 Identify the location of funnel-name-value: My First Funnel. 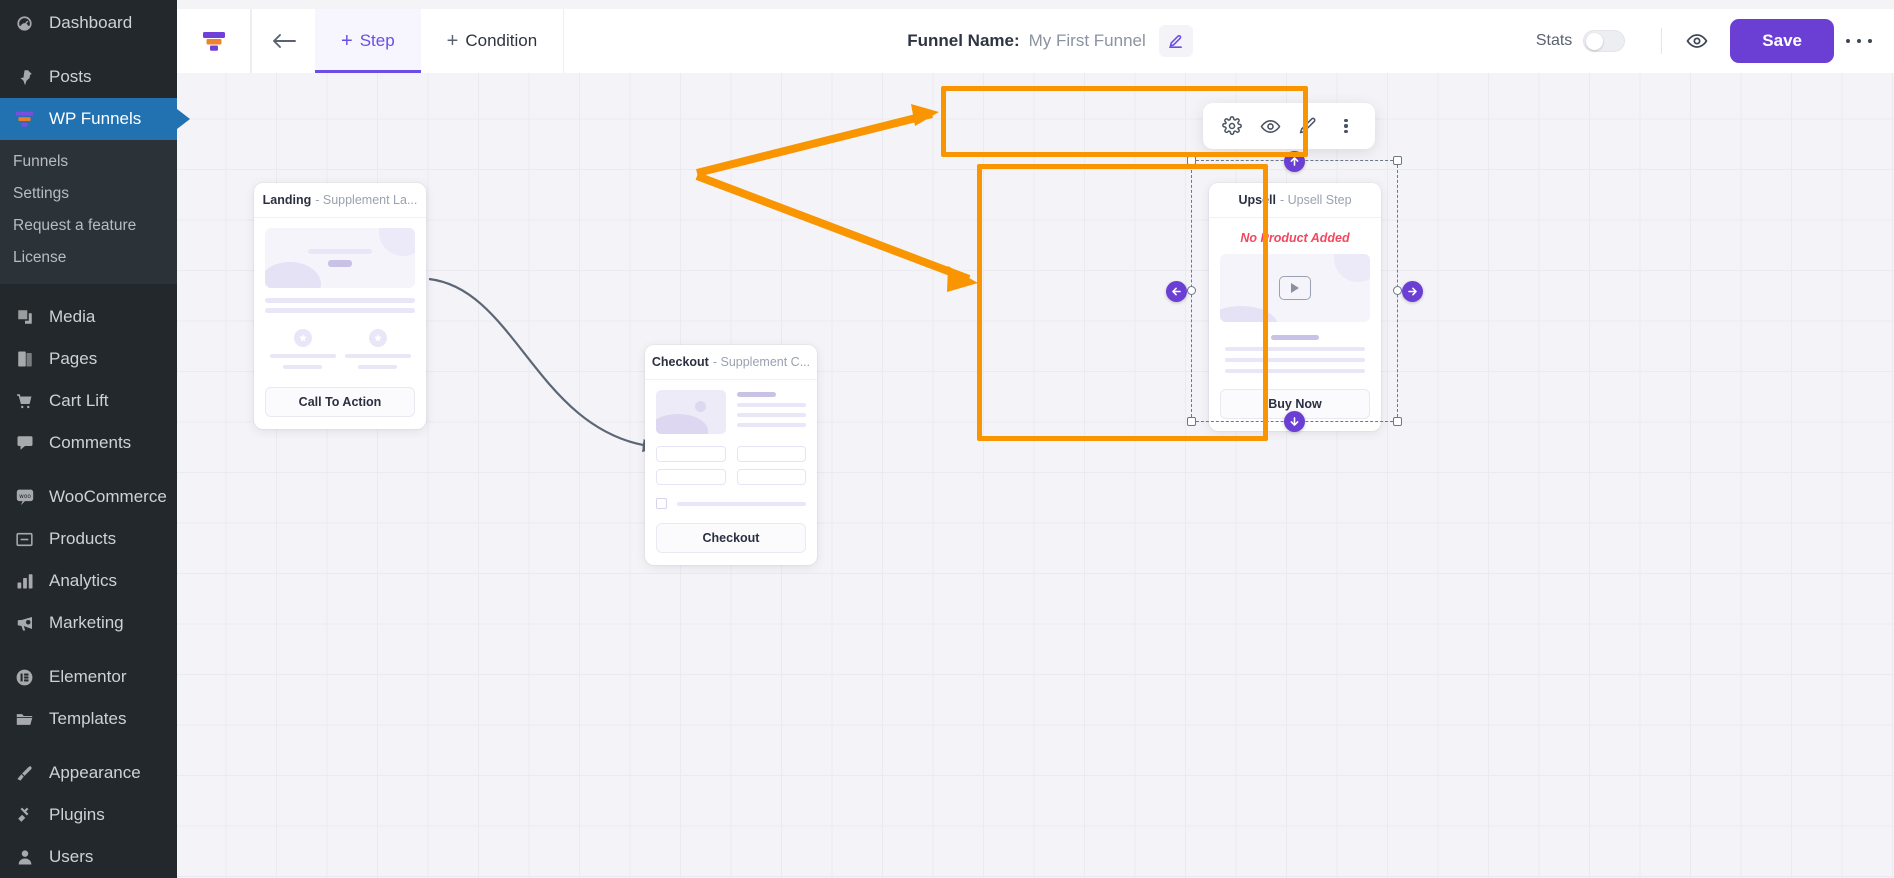
(1087, 41).